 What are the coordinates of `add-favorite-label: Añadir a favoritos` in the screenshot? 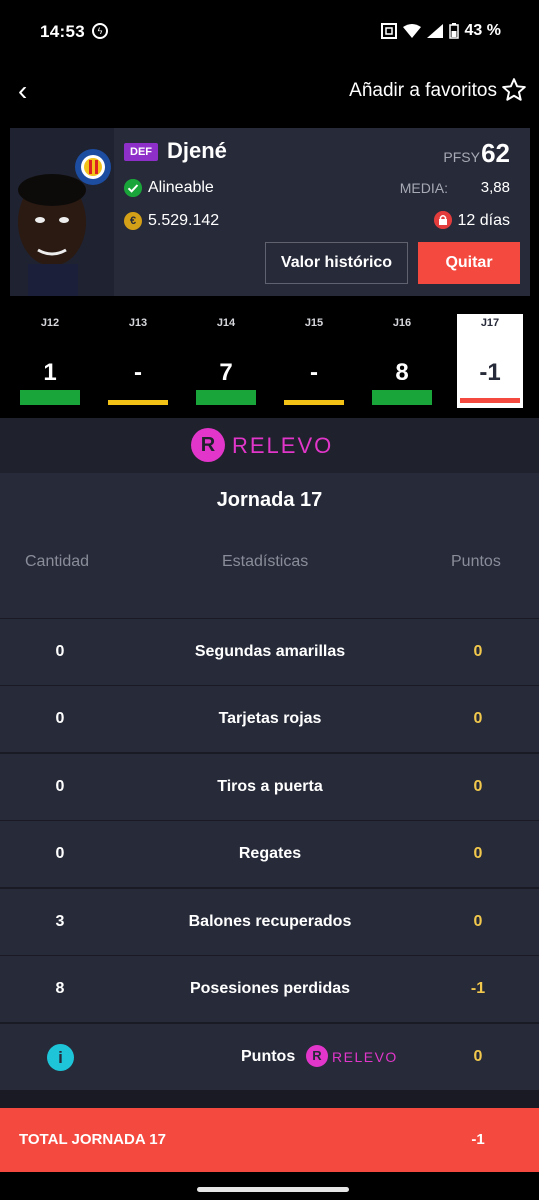 It's located at (423, 91).